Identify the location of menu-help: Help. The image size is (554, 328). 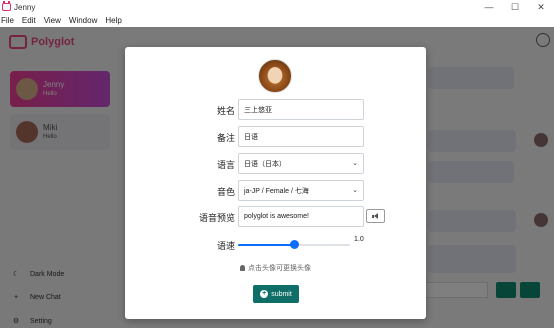
(113, 20).